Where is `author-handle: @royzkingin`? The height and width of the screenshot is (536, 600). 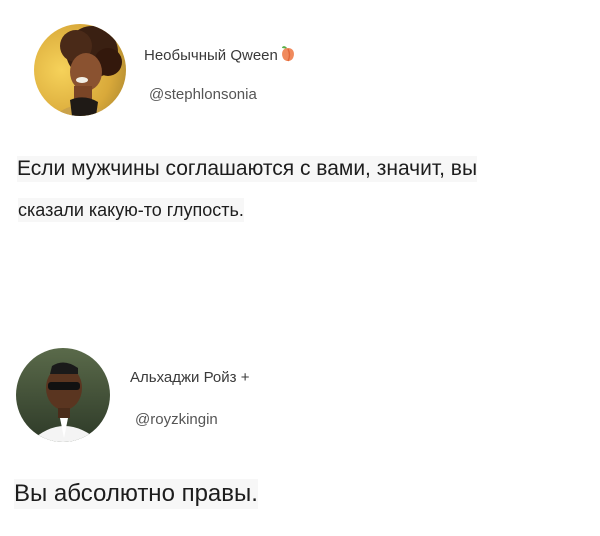
author-handle: @royzkingin is located at coordinates (176, 420).